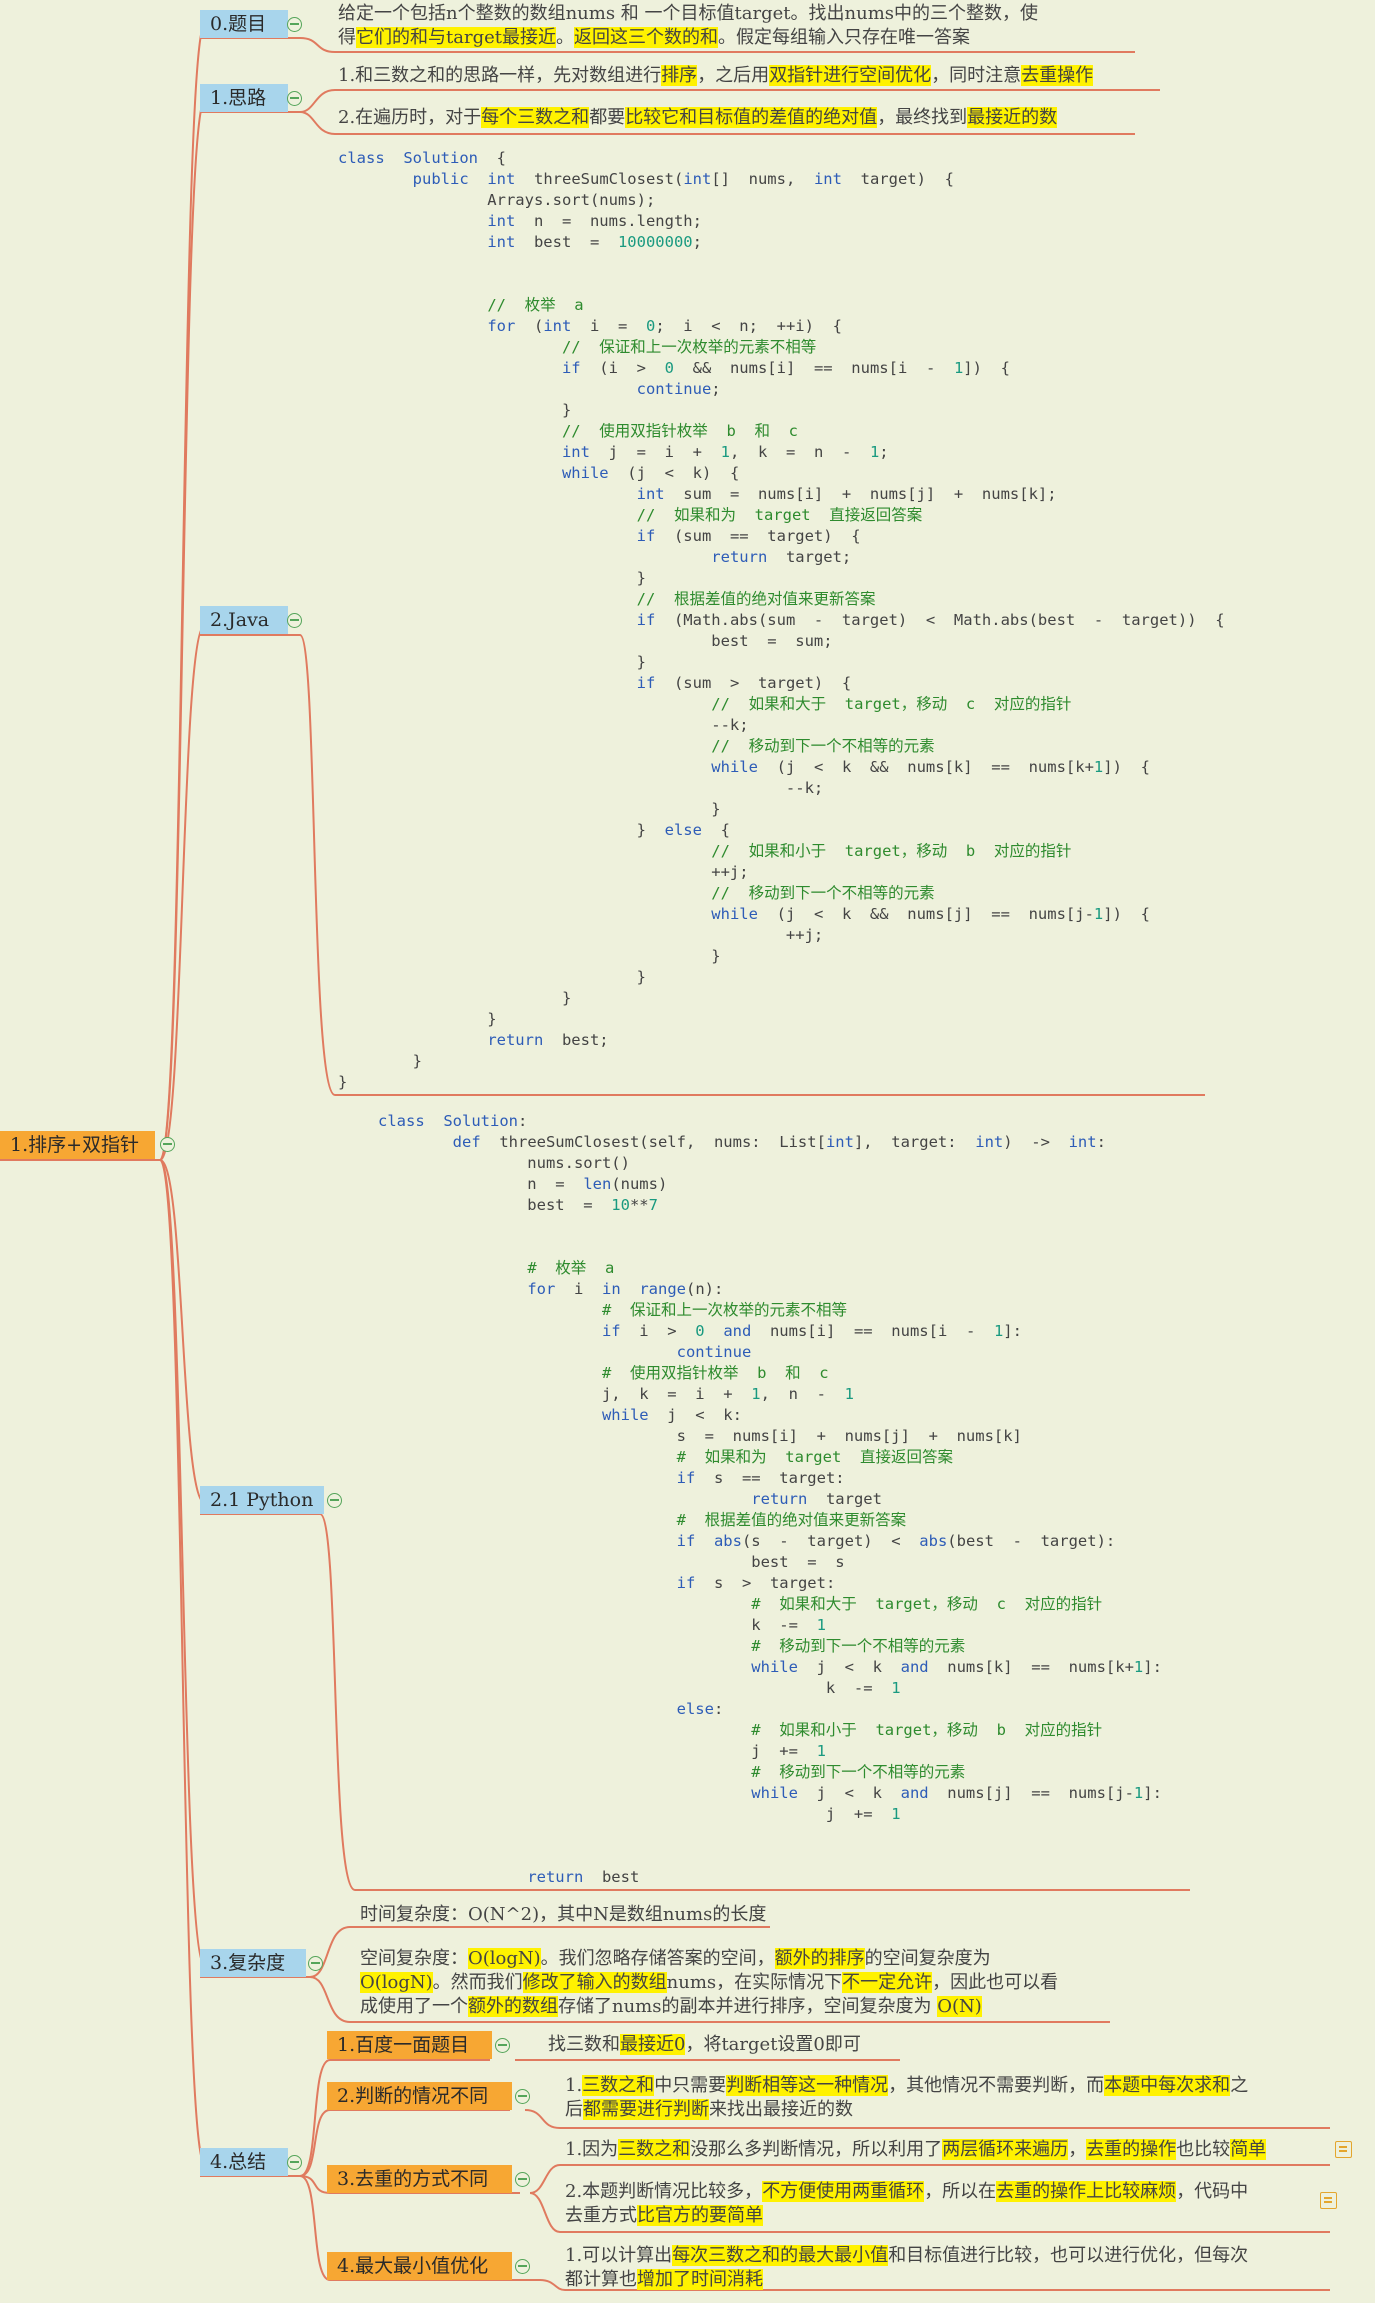 This screenshot has height=2303, width=1375. I want to click on sum-seg: 也比较, so click(1203, 2149).